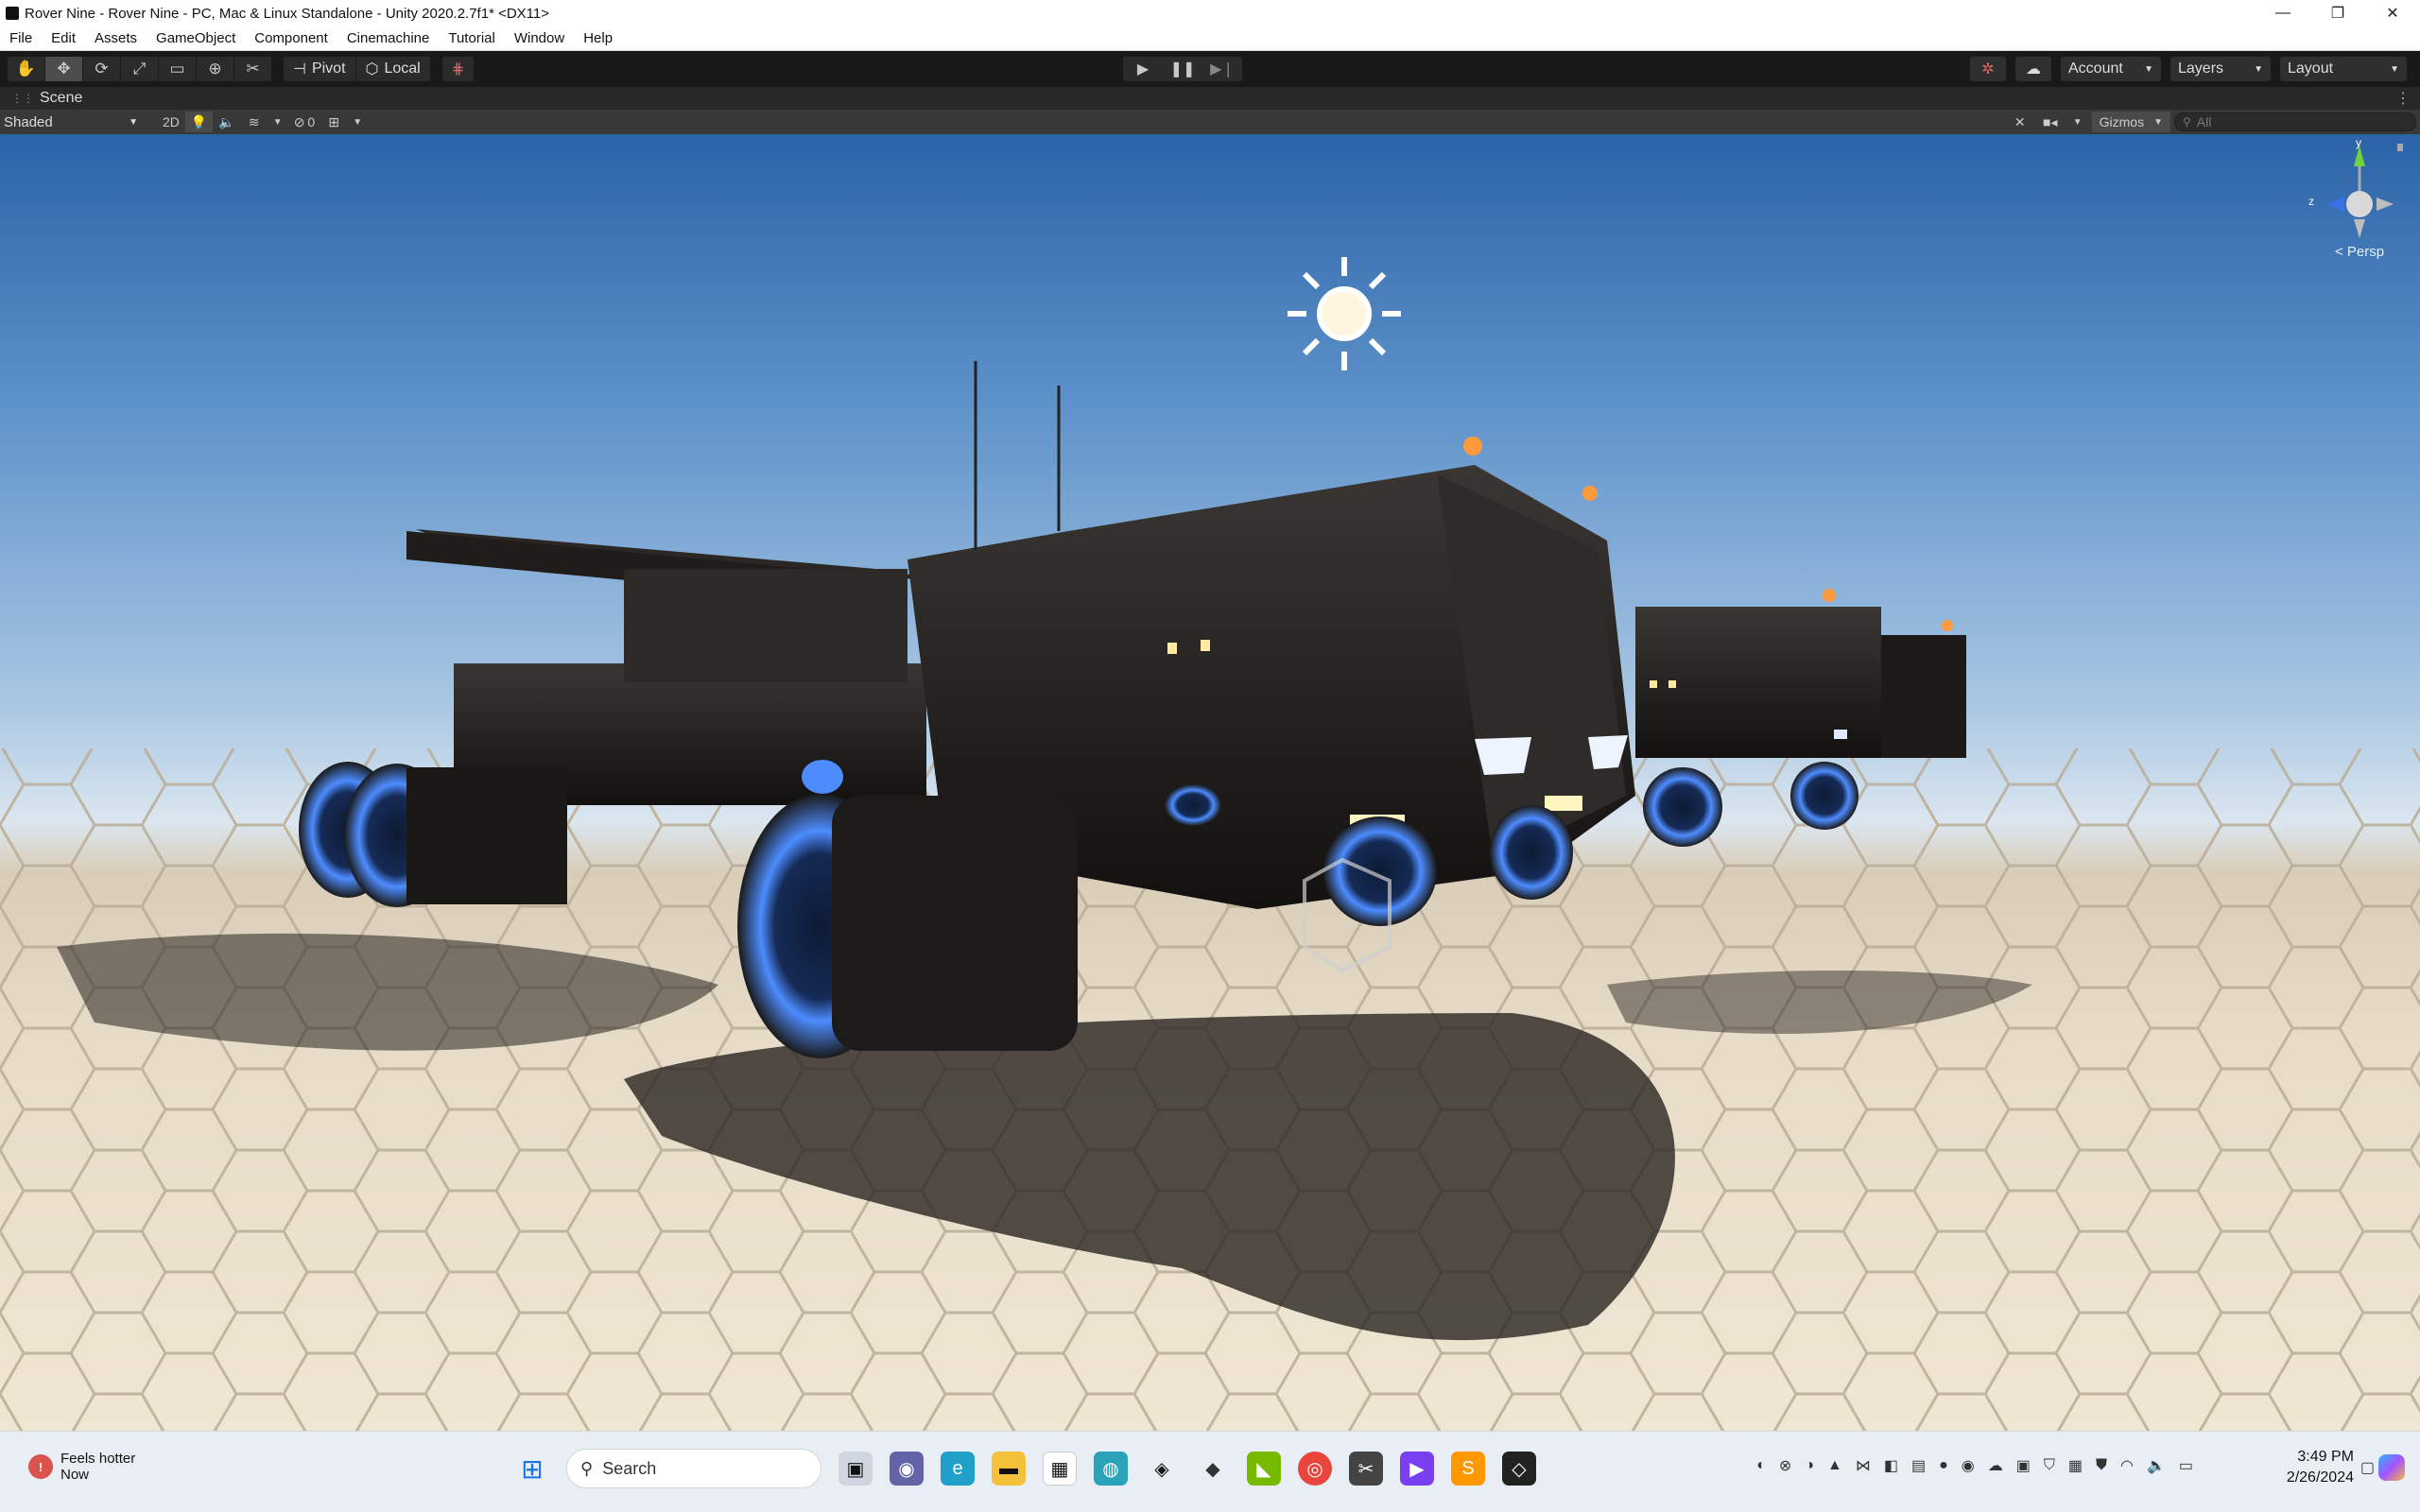 The width and height of the screenshot is (2420, 1512). What do you see at coordinates (958, 1469) in the screenshot?
I see `edge-browser-icon: e` at bounding box center [958, 1469].